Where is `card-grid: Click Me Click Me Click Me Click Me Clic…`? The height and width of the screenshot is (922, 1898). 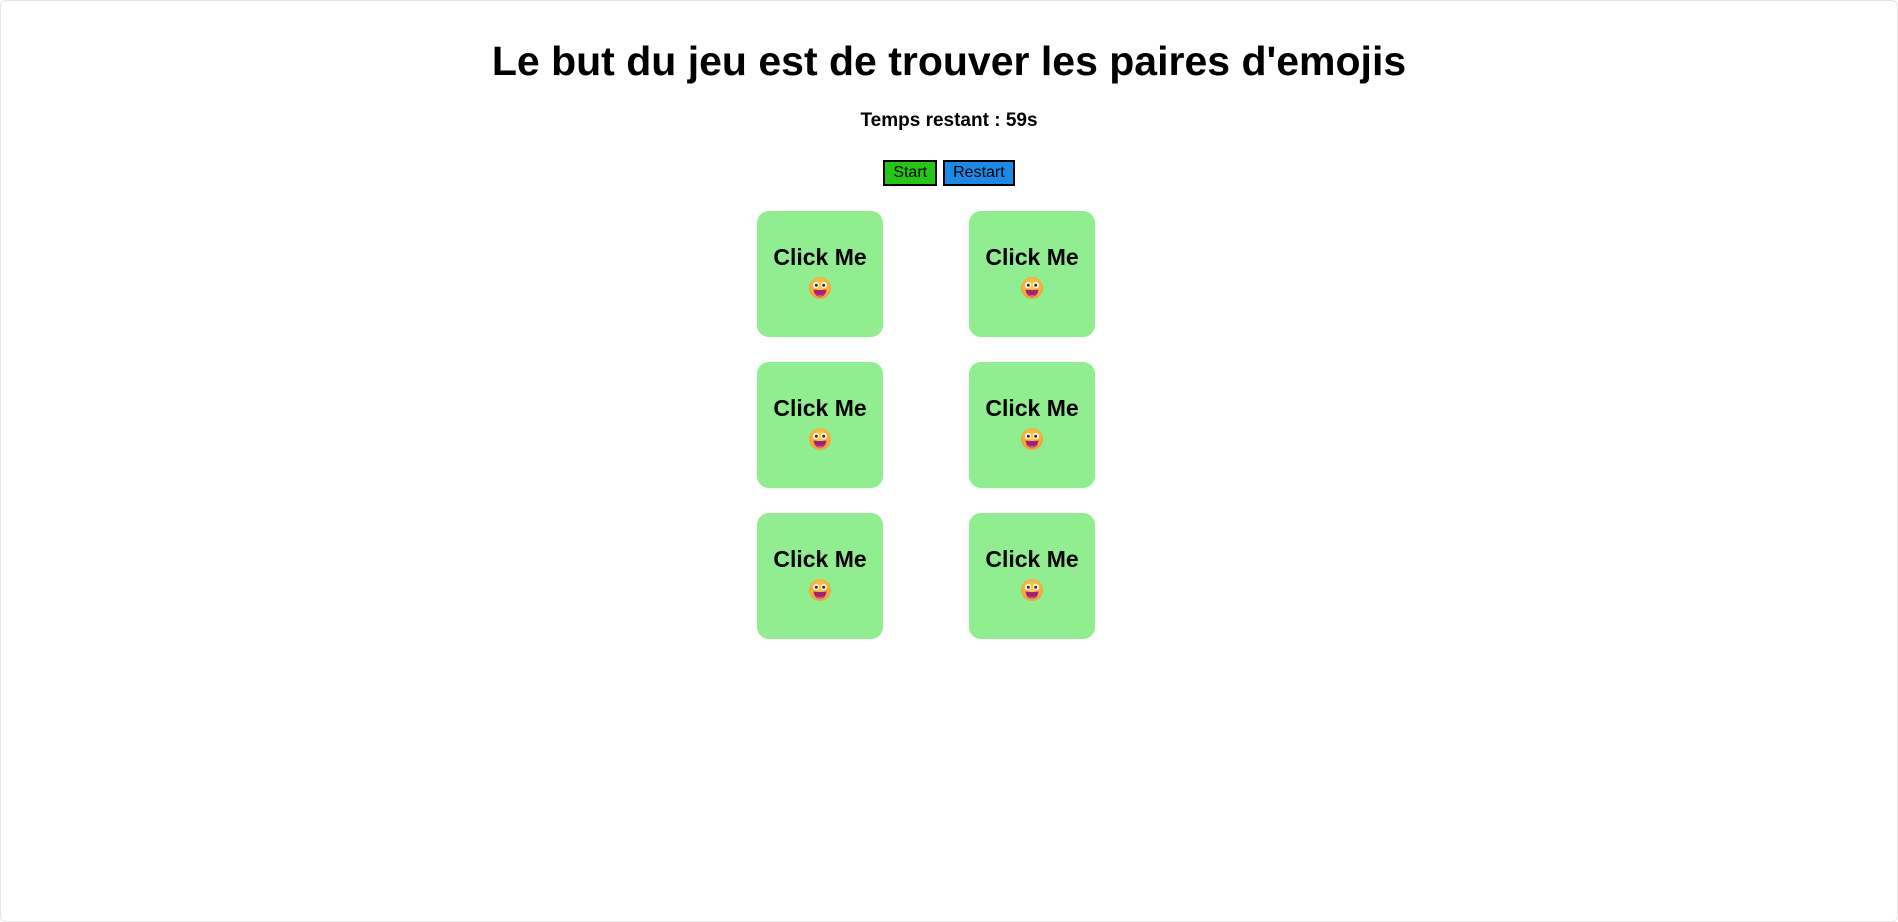 card-grid: Click Me Click Me Click Me Click Me Clic… is located at coordinates (926, 425).